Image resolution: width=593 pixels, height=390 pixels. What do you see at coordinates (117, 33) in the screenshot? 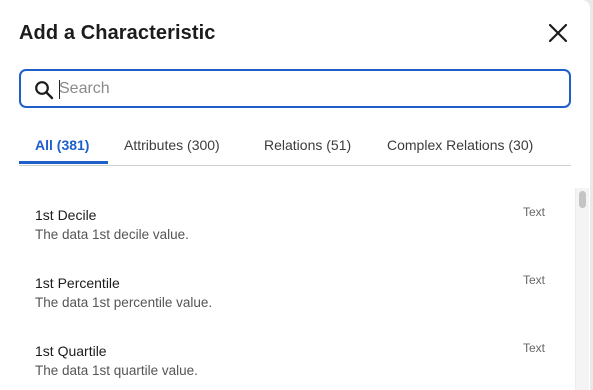
I see `dialog-title: Add a Characteristic` at bounding box center [117, 33].